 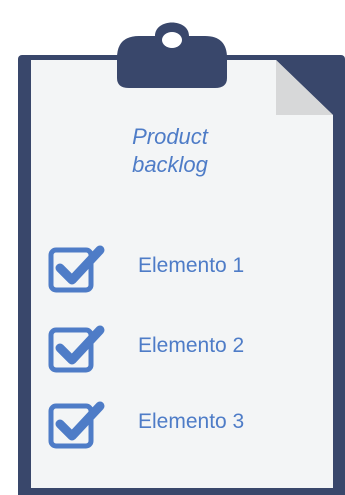 I want to click on list-item: Elemento 1, so click(x=178, y=270).